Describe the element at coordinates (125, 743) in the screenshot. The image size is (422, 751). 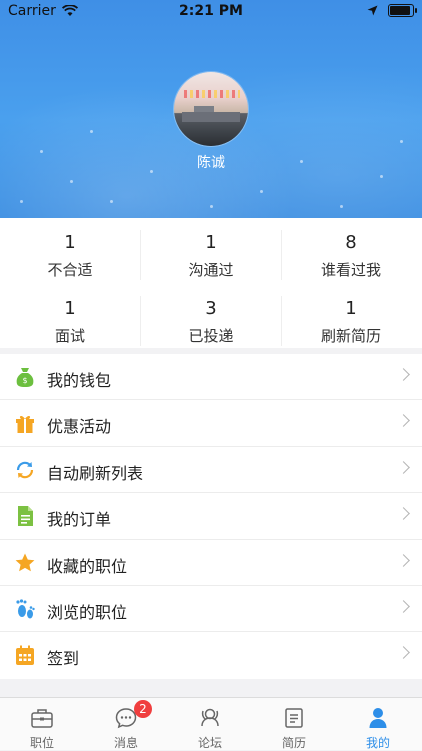
I see `tab-label: 消息` at that location.